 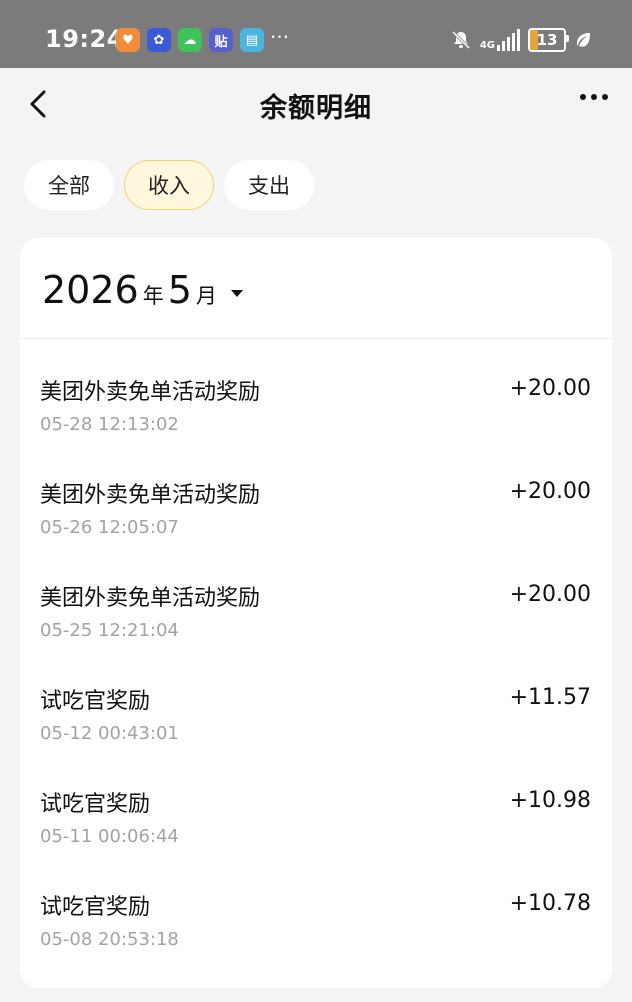 I want to click on page-title: 余额明细, so click(x=316, y=108).